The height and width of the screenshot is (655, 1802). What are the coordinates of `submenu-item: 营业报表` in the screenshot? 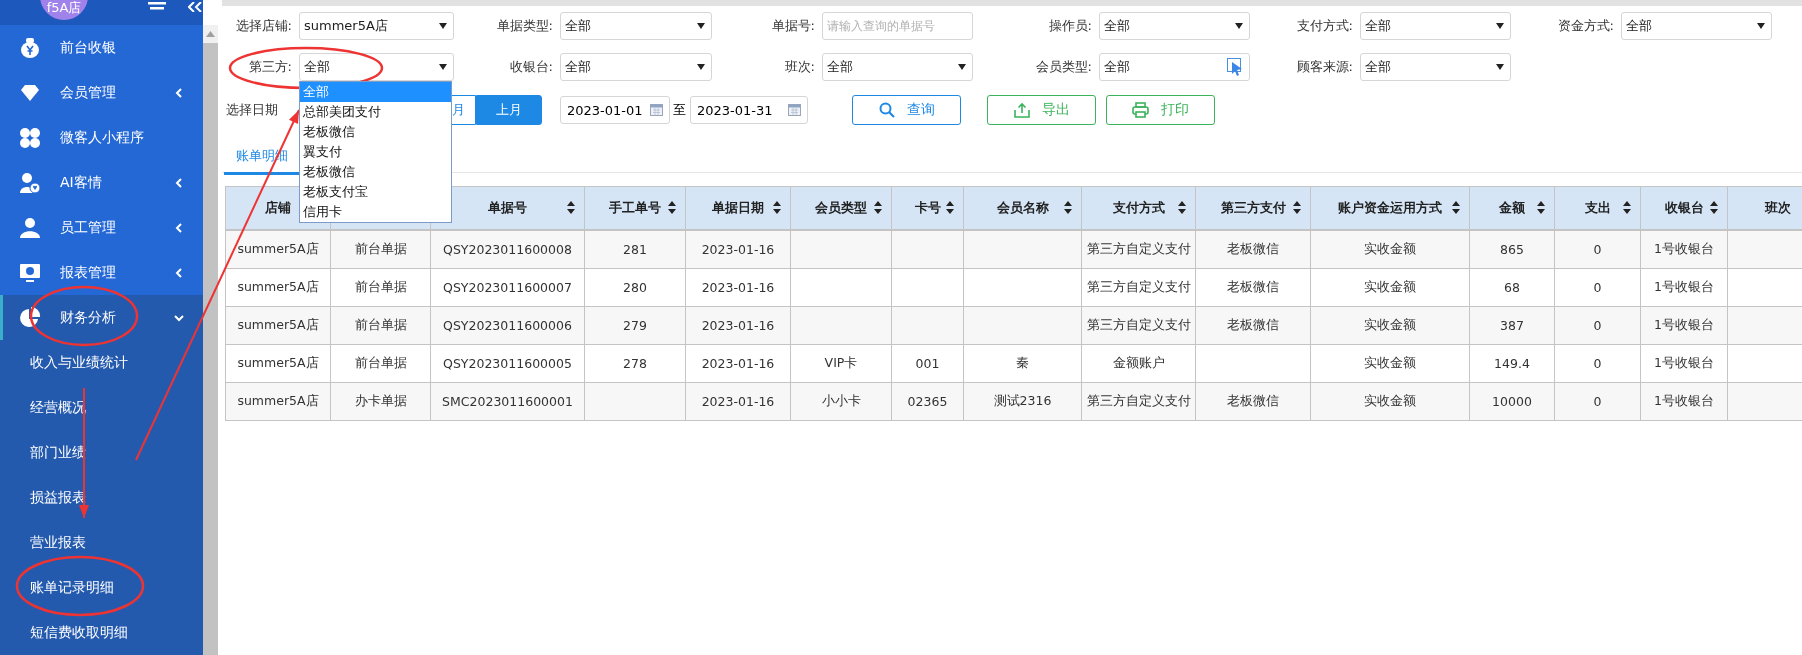 It's located at (101, 542).